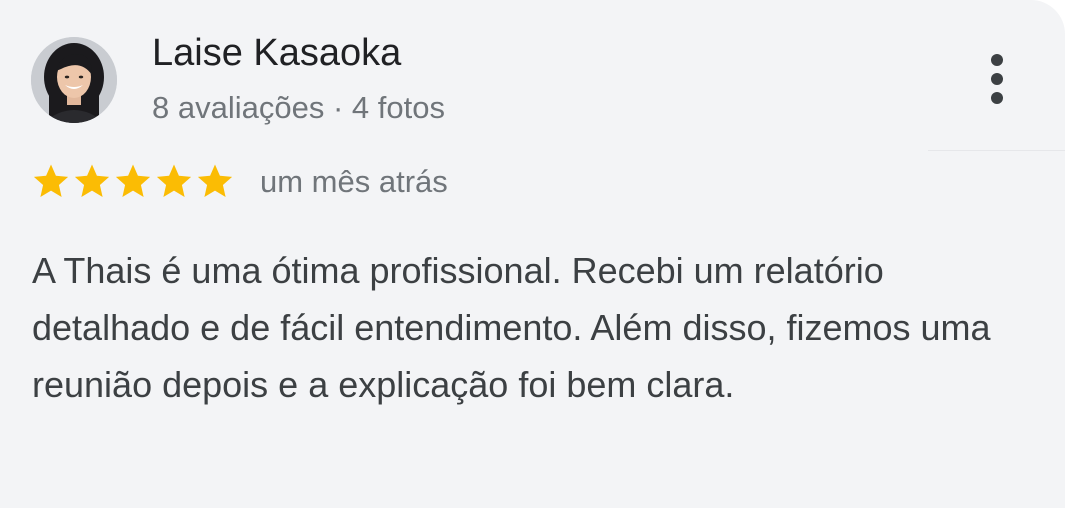 The width and height of the screenshot is (1065, 508). I want to click on avatar, so click(74, 80).